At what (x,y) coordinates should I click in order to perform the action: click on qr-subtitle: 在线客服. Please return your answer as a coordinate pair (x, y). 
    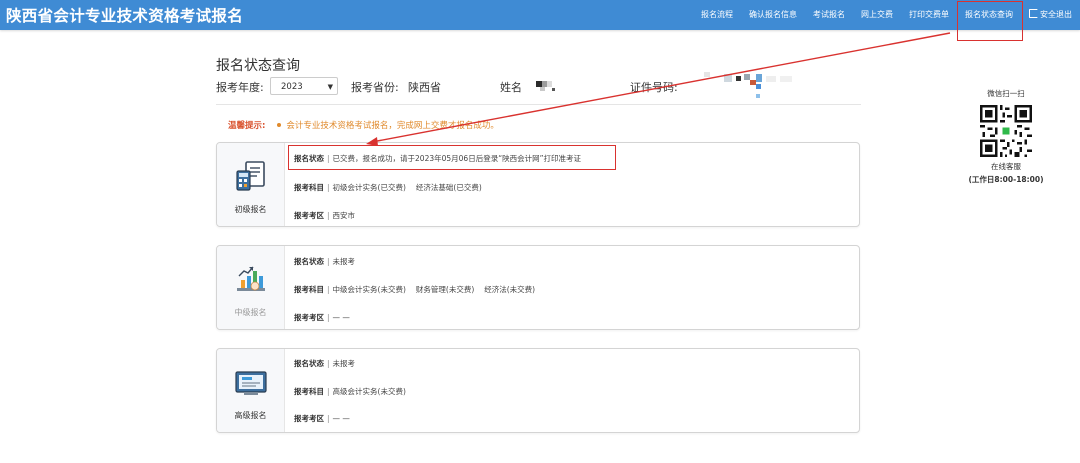
    Looking at the image, I should click on (1006, 166).